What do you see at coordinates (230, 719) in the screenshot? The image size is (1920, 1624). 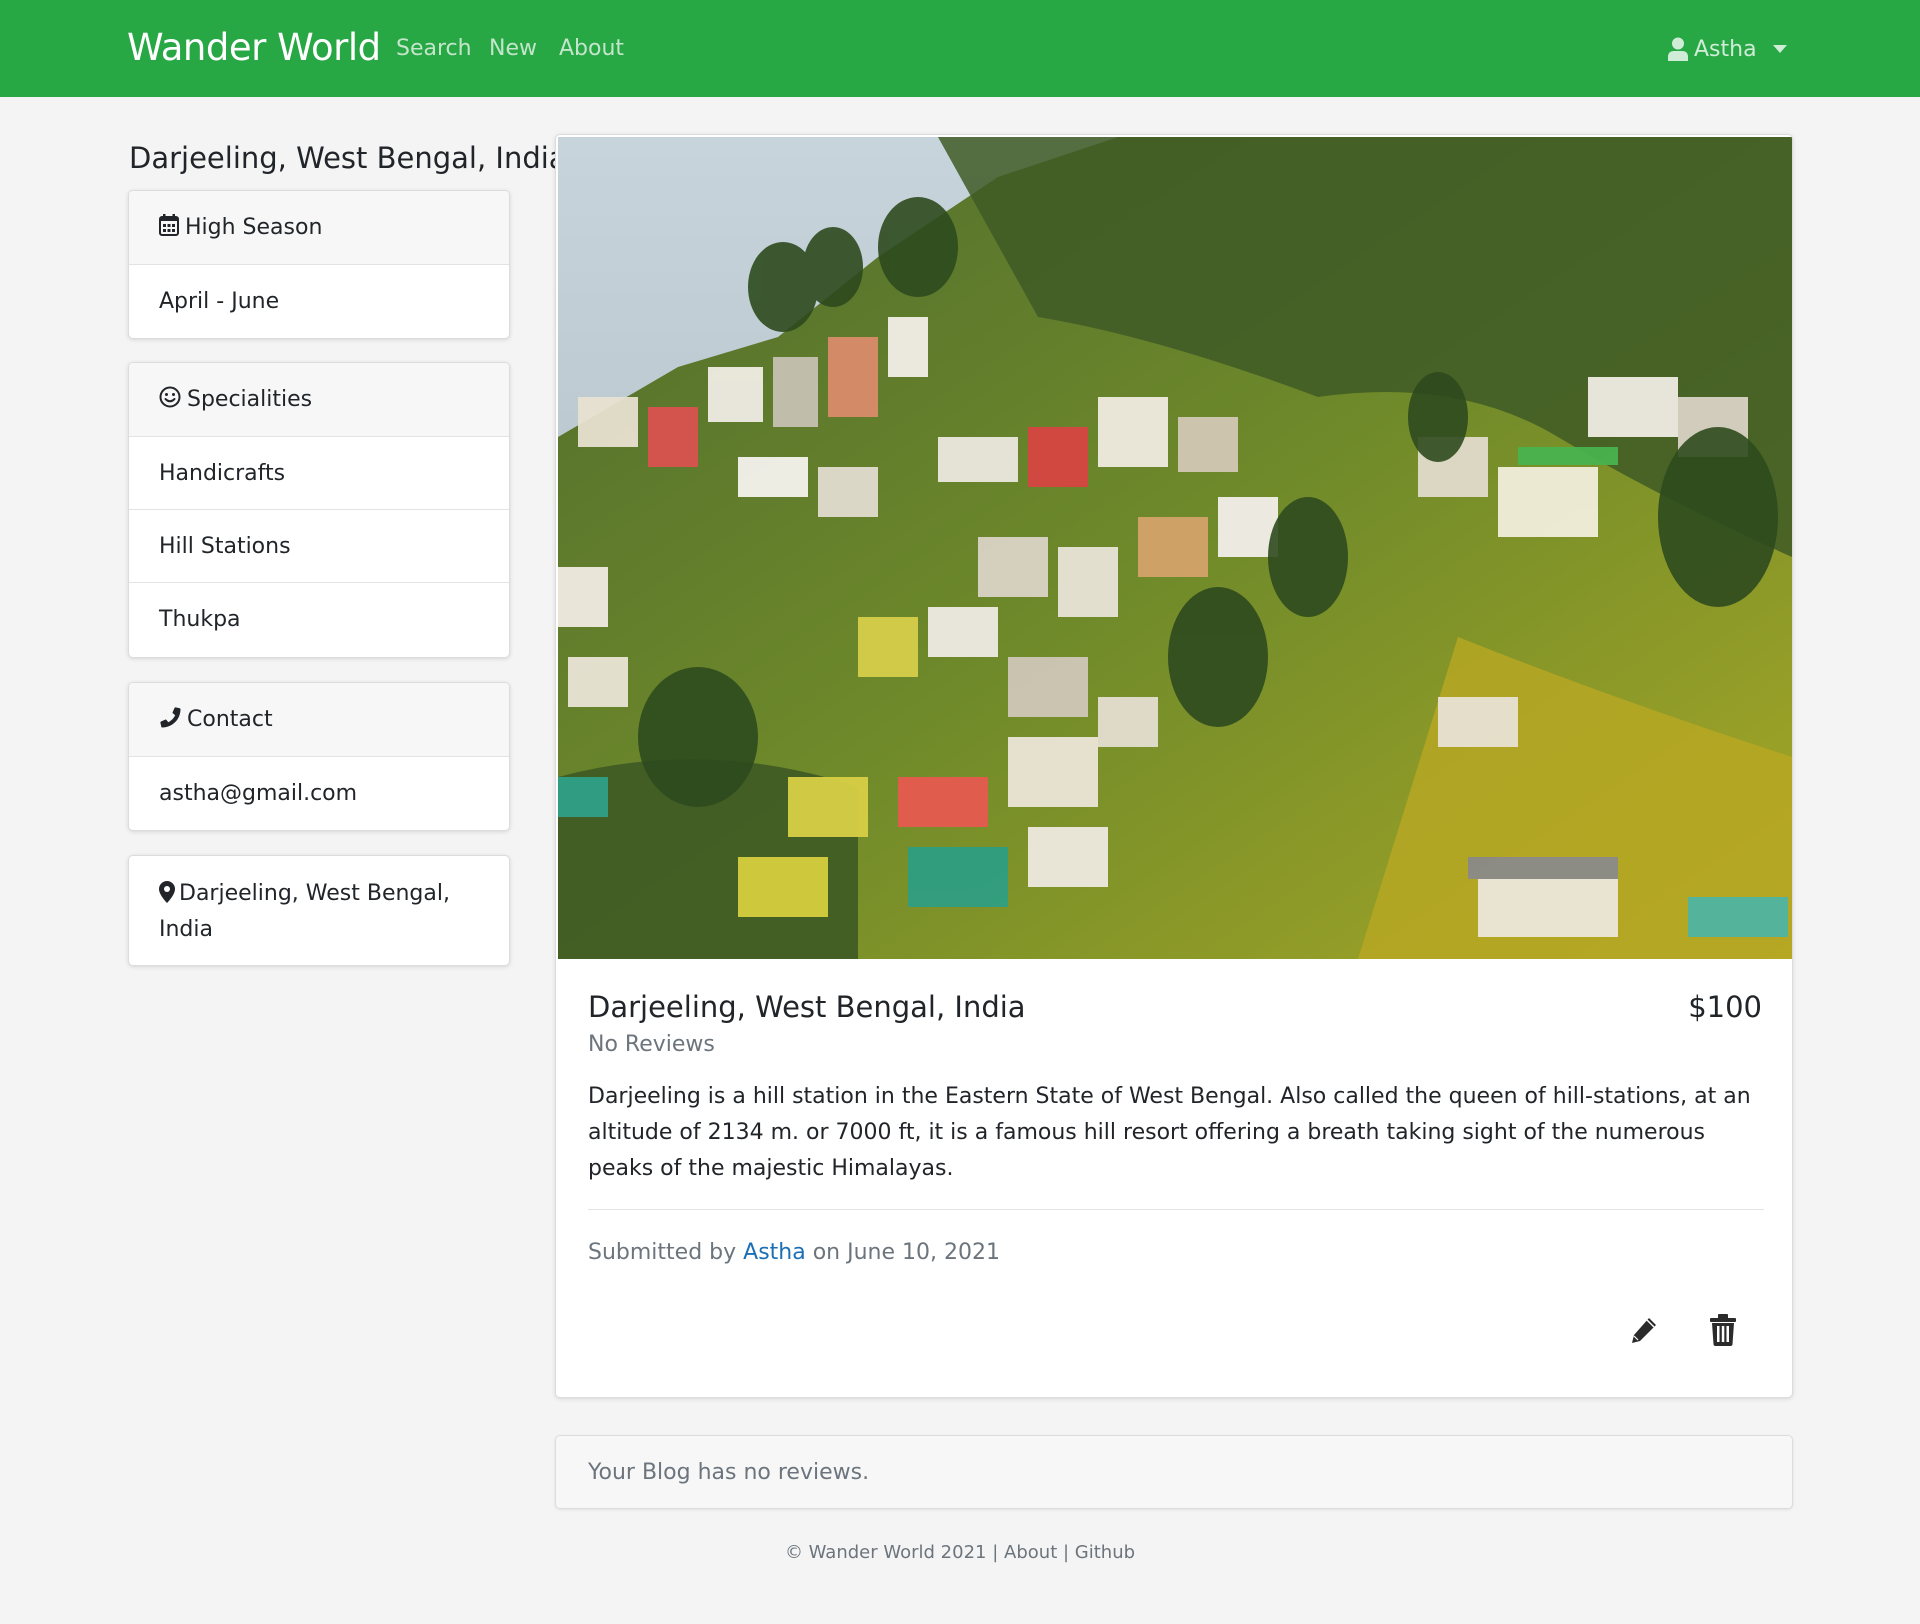 I see `contact-label: Contact` at bounding box center [230, 719].